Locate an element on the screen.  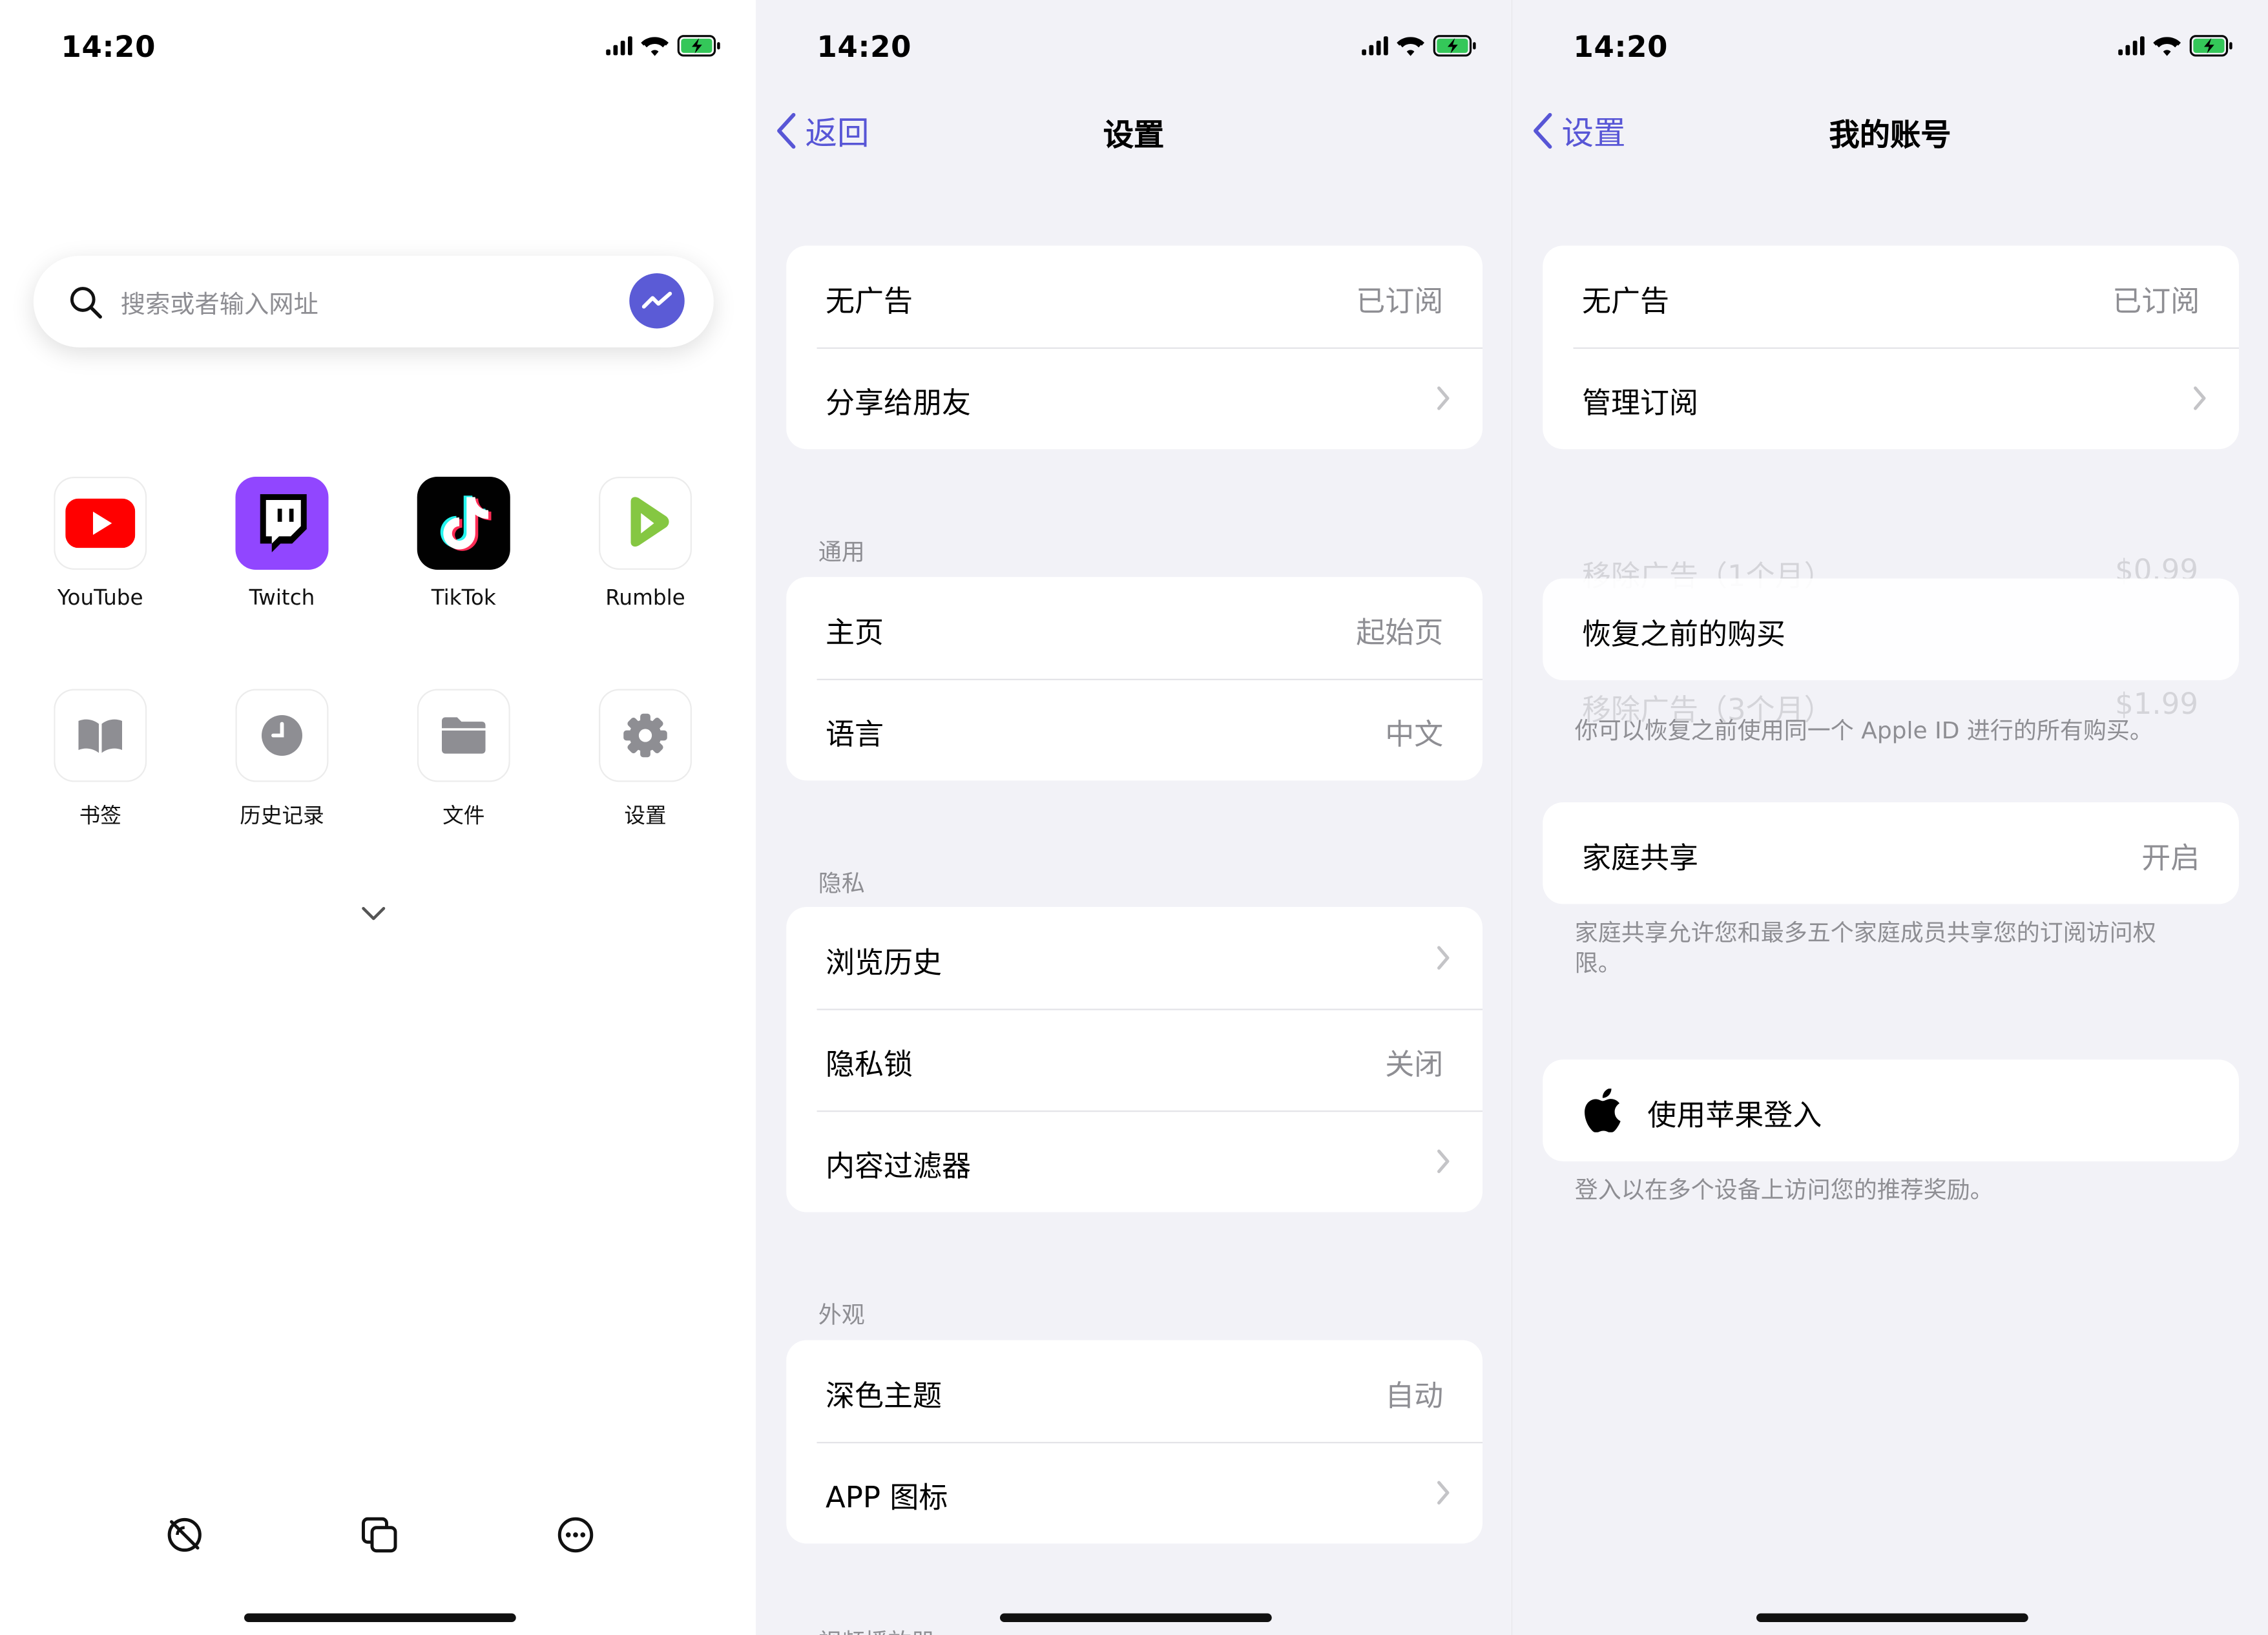
tool-label: 书签 is located at coordinates (100, 817).